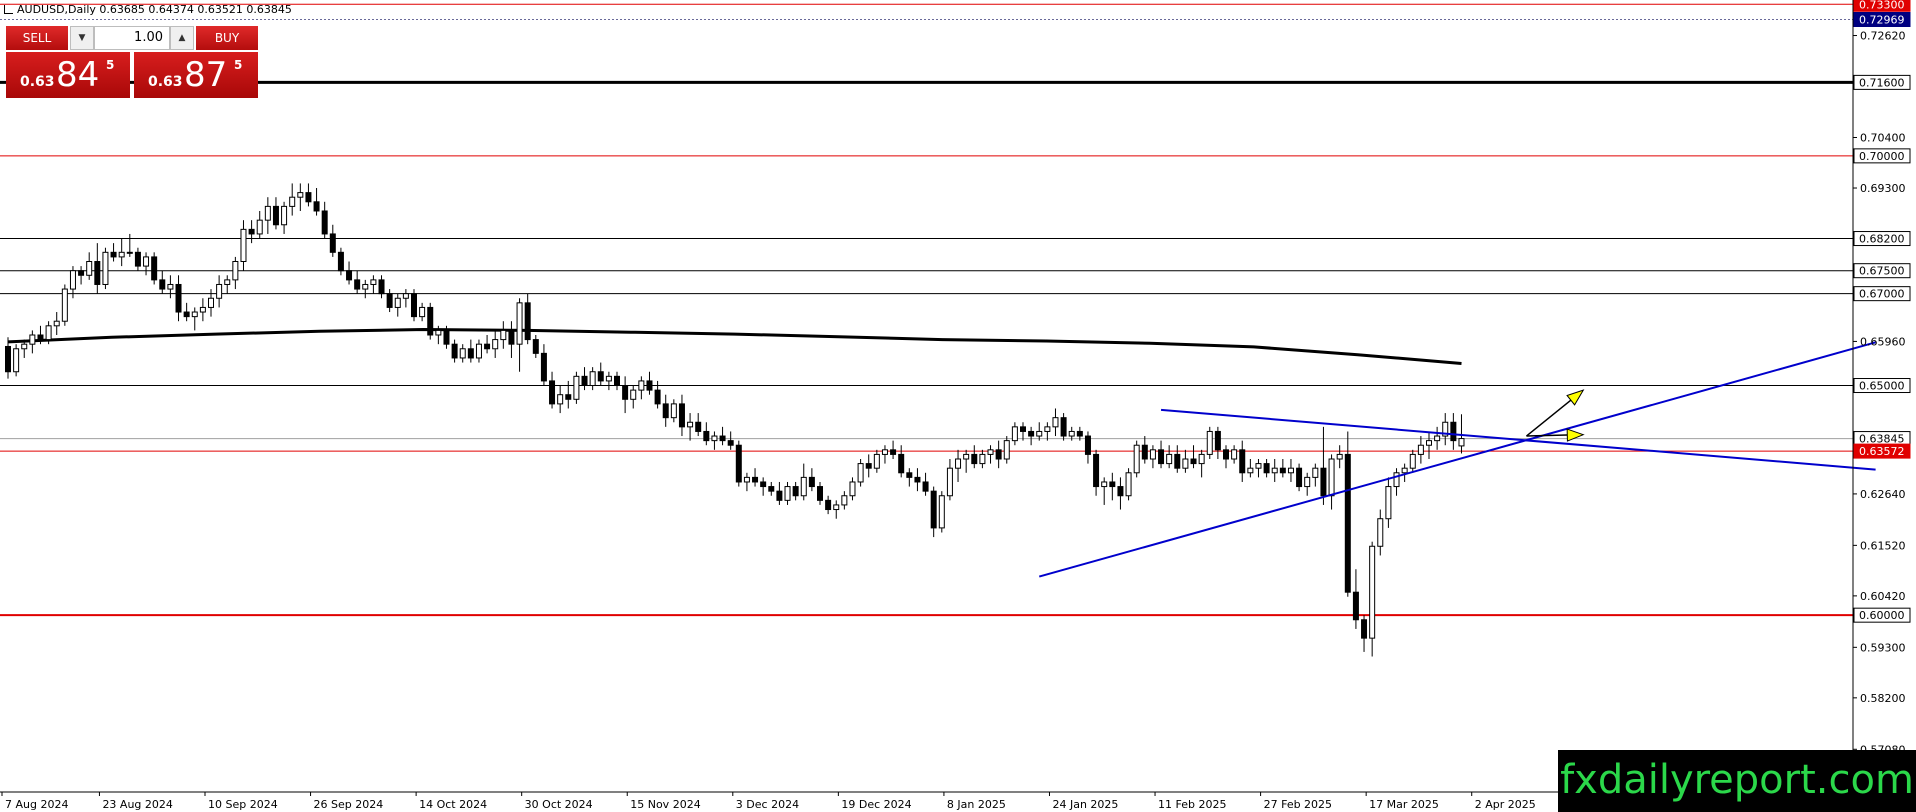 The width and height of the screenshot is (1916, 812). I want to click on one-click-trading-panel: SELL ▼ 1.00 ▲ BUY 0.63 84 5 0.63 87 5, so click(132, 62).